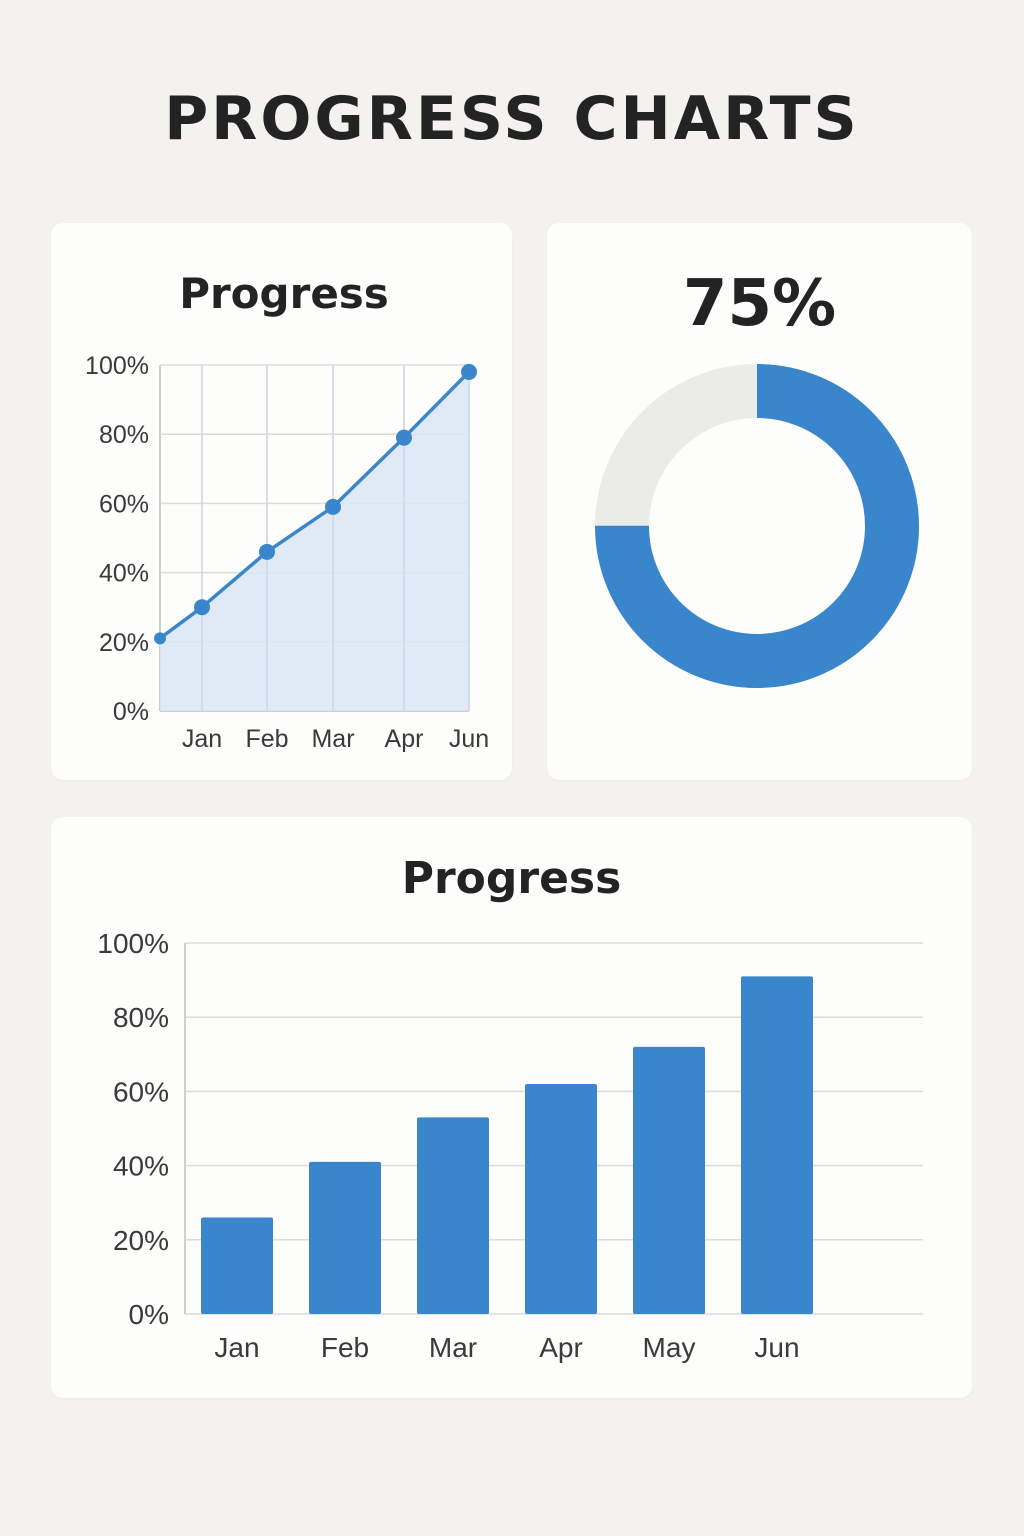  What do you see at coordinates (314, 541) in the screenshot?
I see `line-area-fill` at bounding box center [314, 541].